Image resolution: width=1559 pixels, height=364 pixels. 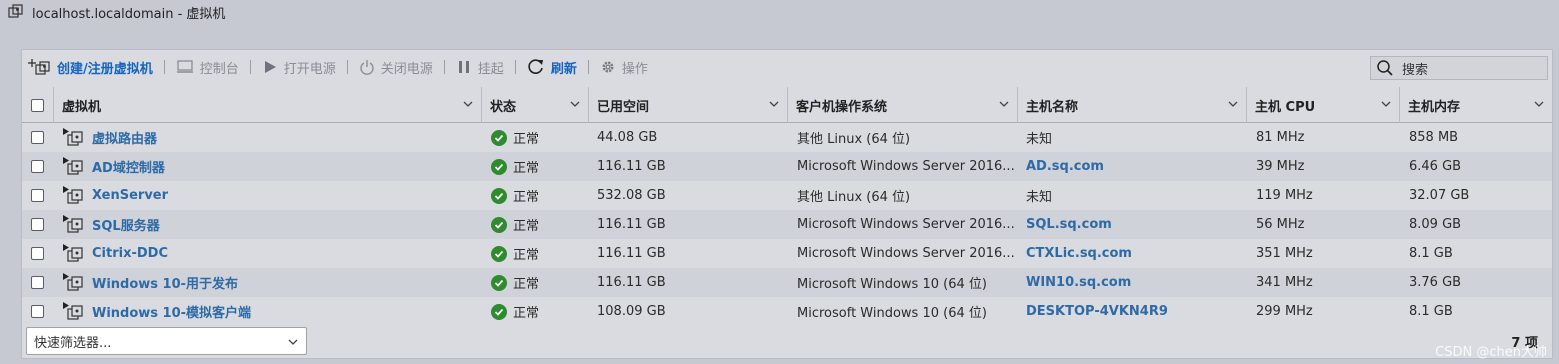 I want to click on used-space-cell: 532.08 GB, so click(x=631, y=195).